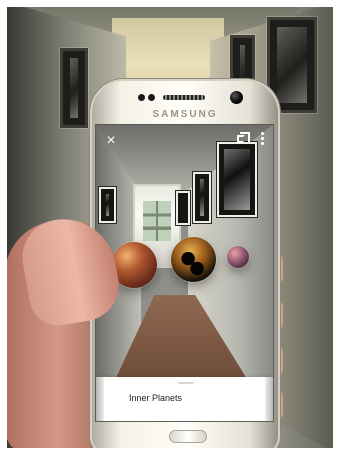  What do you see at coordinates (193, 259) in the screenshot?
I see `venus-planet` at bounding box center [193, 259].